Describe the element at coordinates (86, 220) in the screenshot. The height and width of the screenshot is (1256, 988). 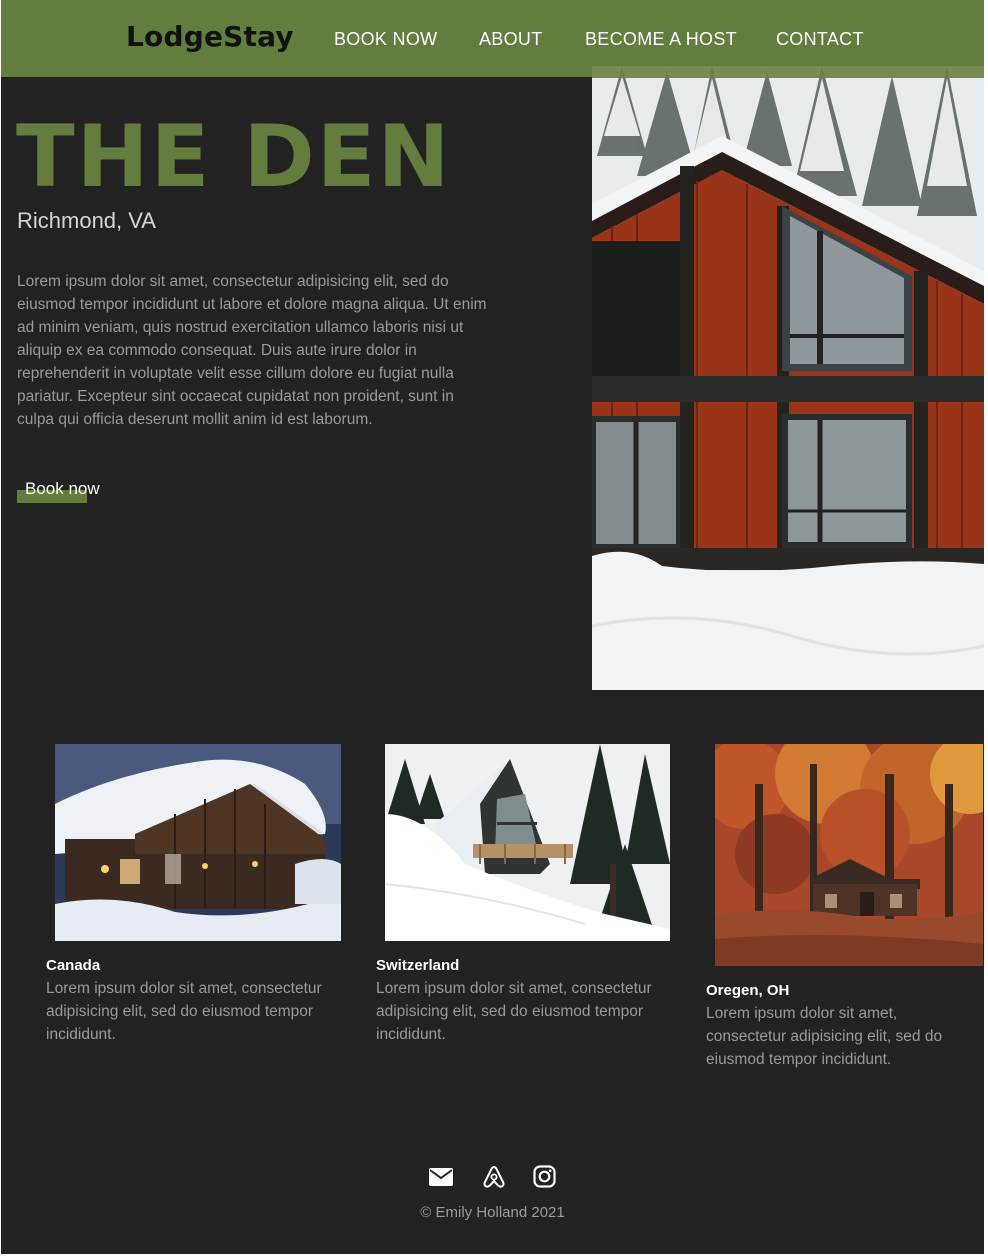
I see `hero-location: Richmond, VA` at that location.